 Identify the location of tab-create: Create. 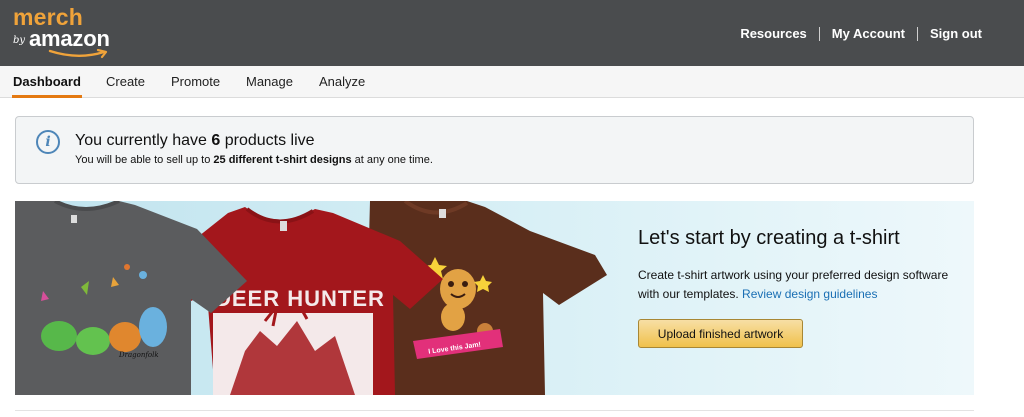
(125, 81).